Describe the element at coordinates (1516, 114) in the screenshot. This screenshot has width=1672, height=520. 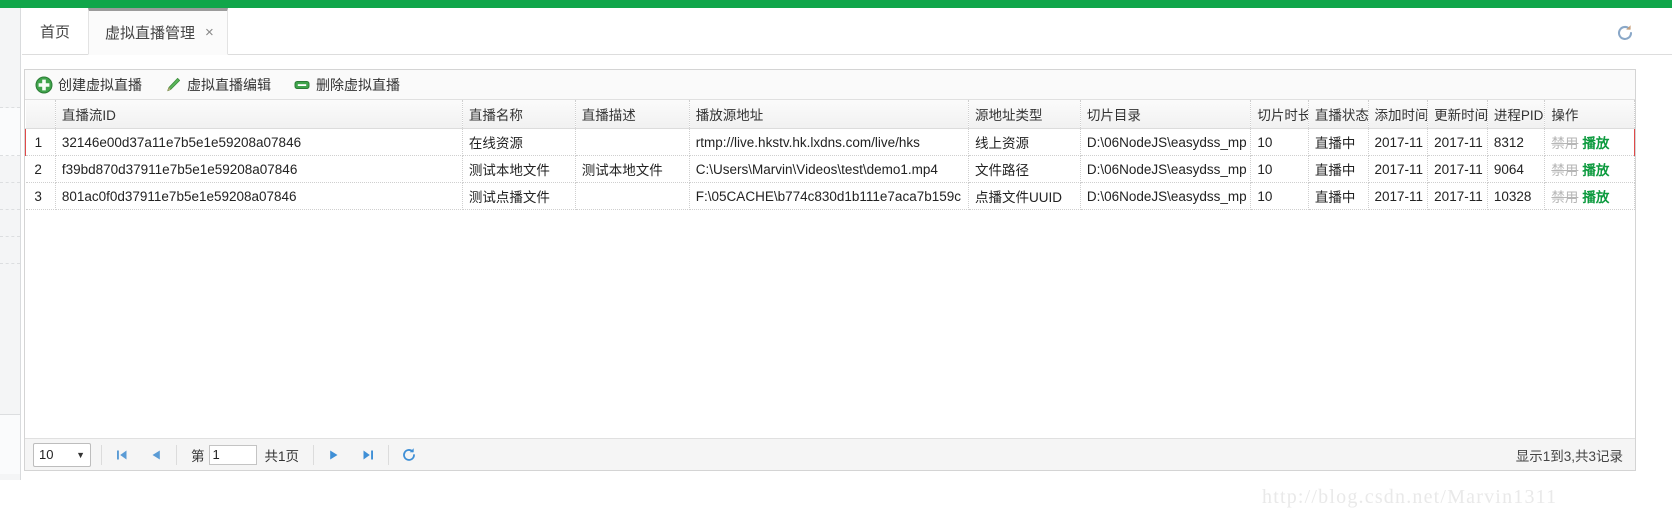
I see `column-header-pid: 进程PID` at that location.